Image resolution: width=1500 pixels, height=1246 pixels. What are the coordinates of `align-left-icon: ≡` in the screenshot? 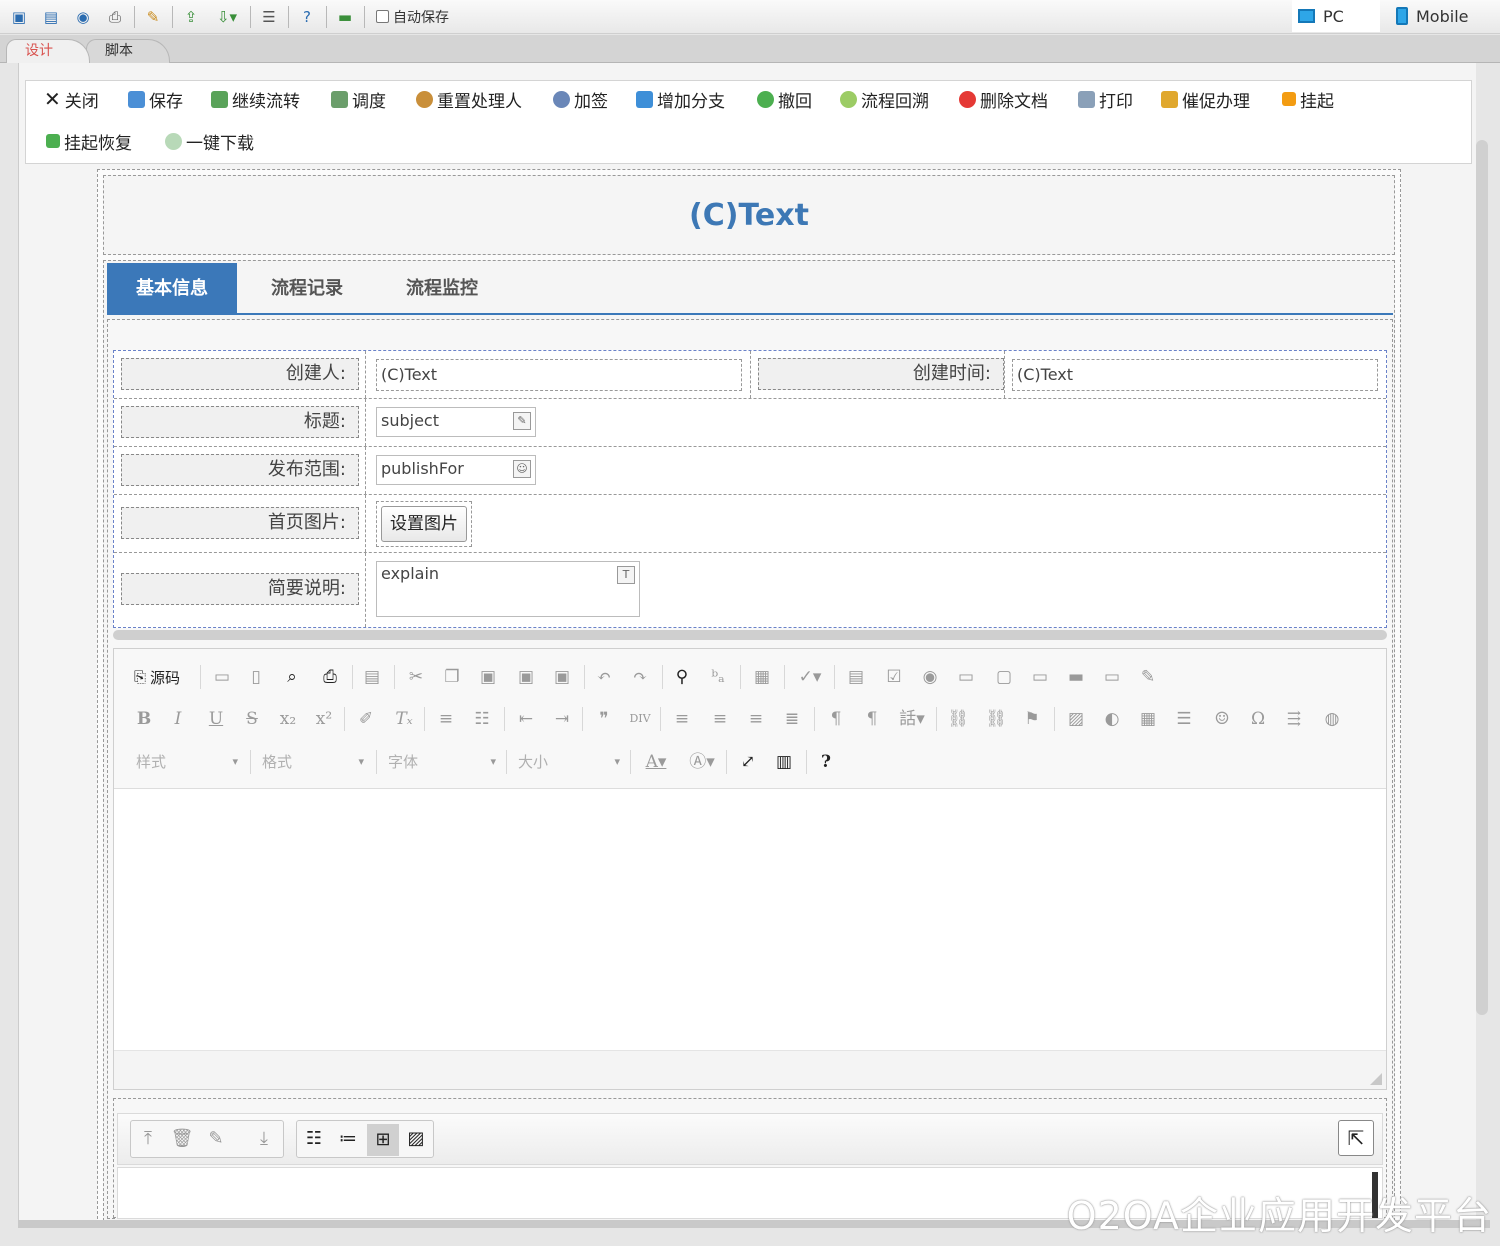 It's located at (682, 719).